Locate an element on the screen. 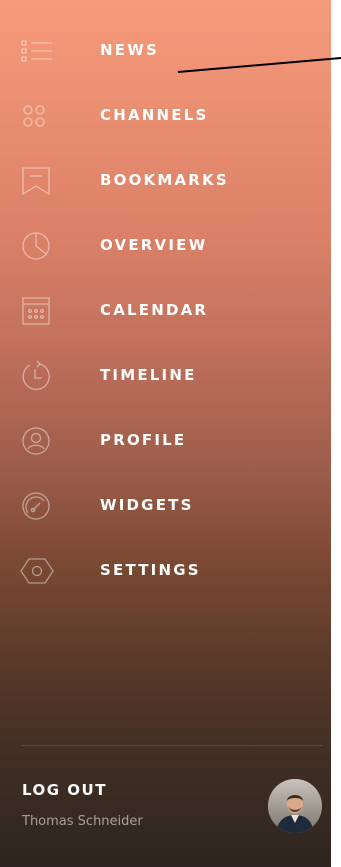 The image size is (341, 867). menu-item-label: OVERVIEW is located at coordinates (154, 245).